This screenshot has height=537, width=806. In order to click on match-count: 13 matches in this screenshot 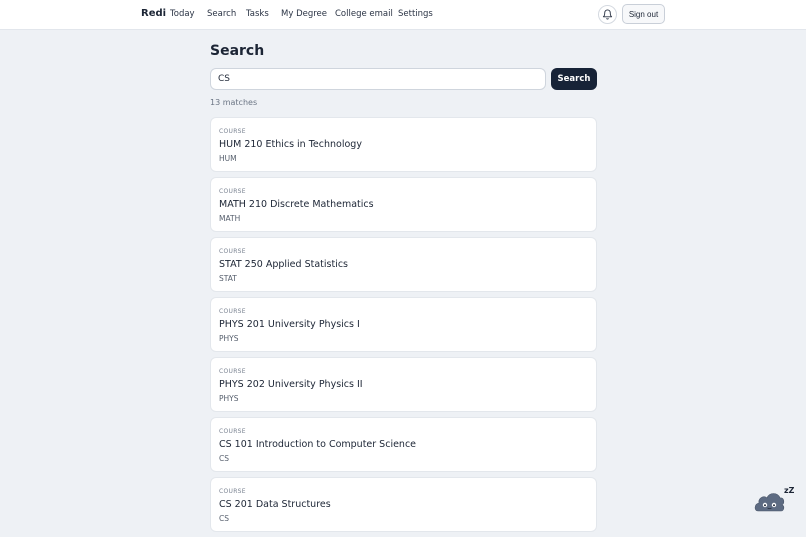, I will do `click(234, 102)`.